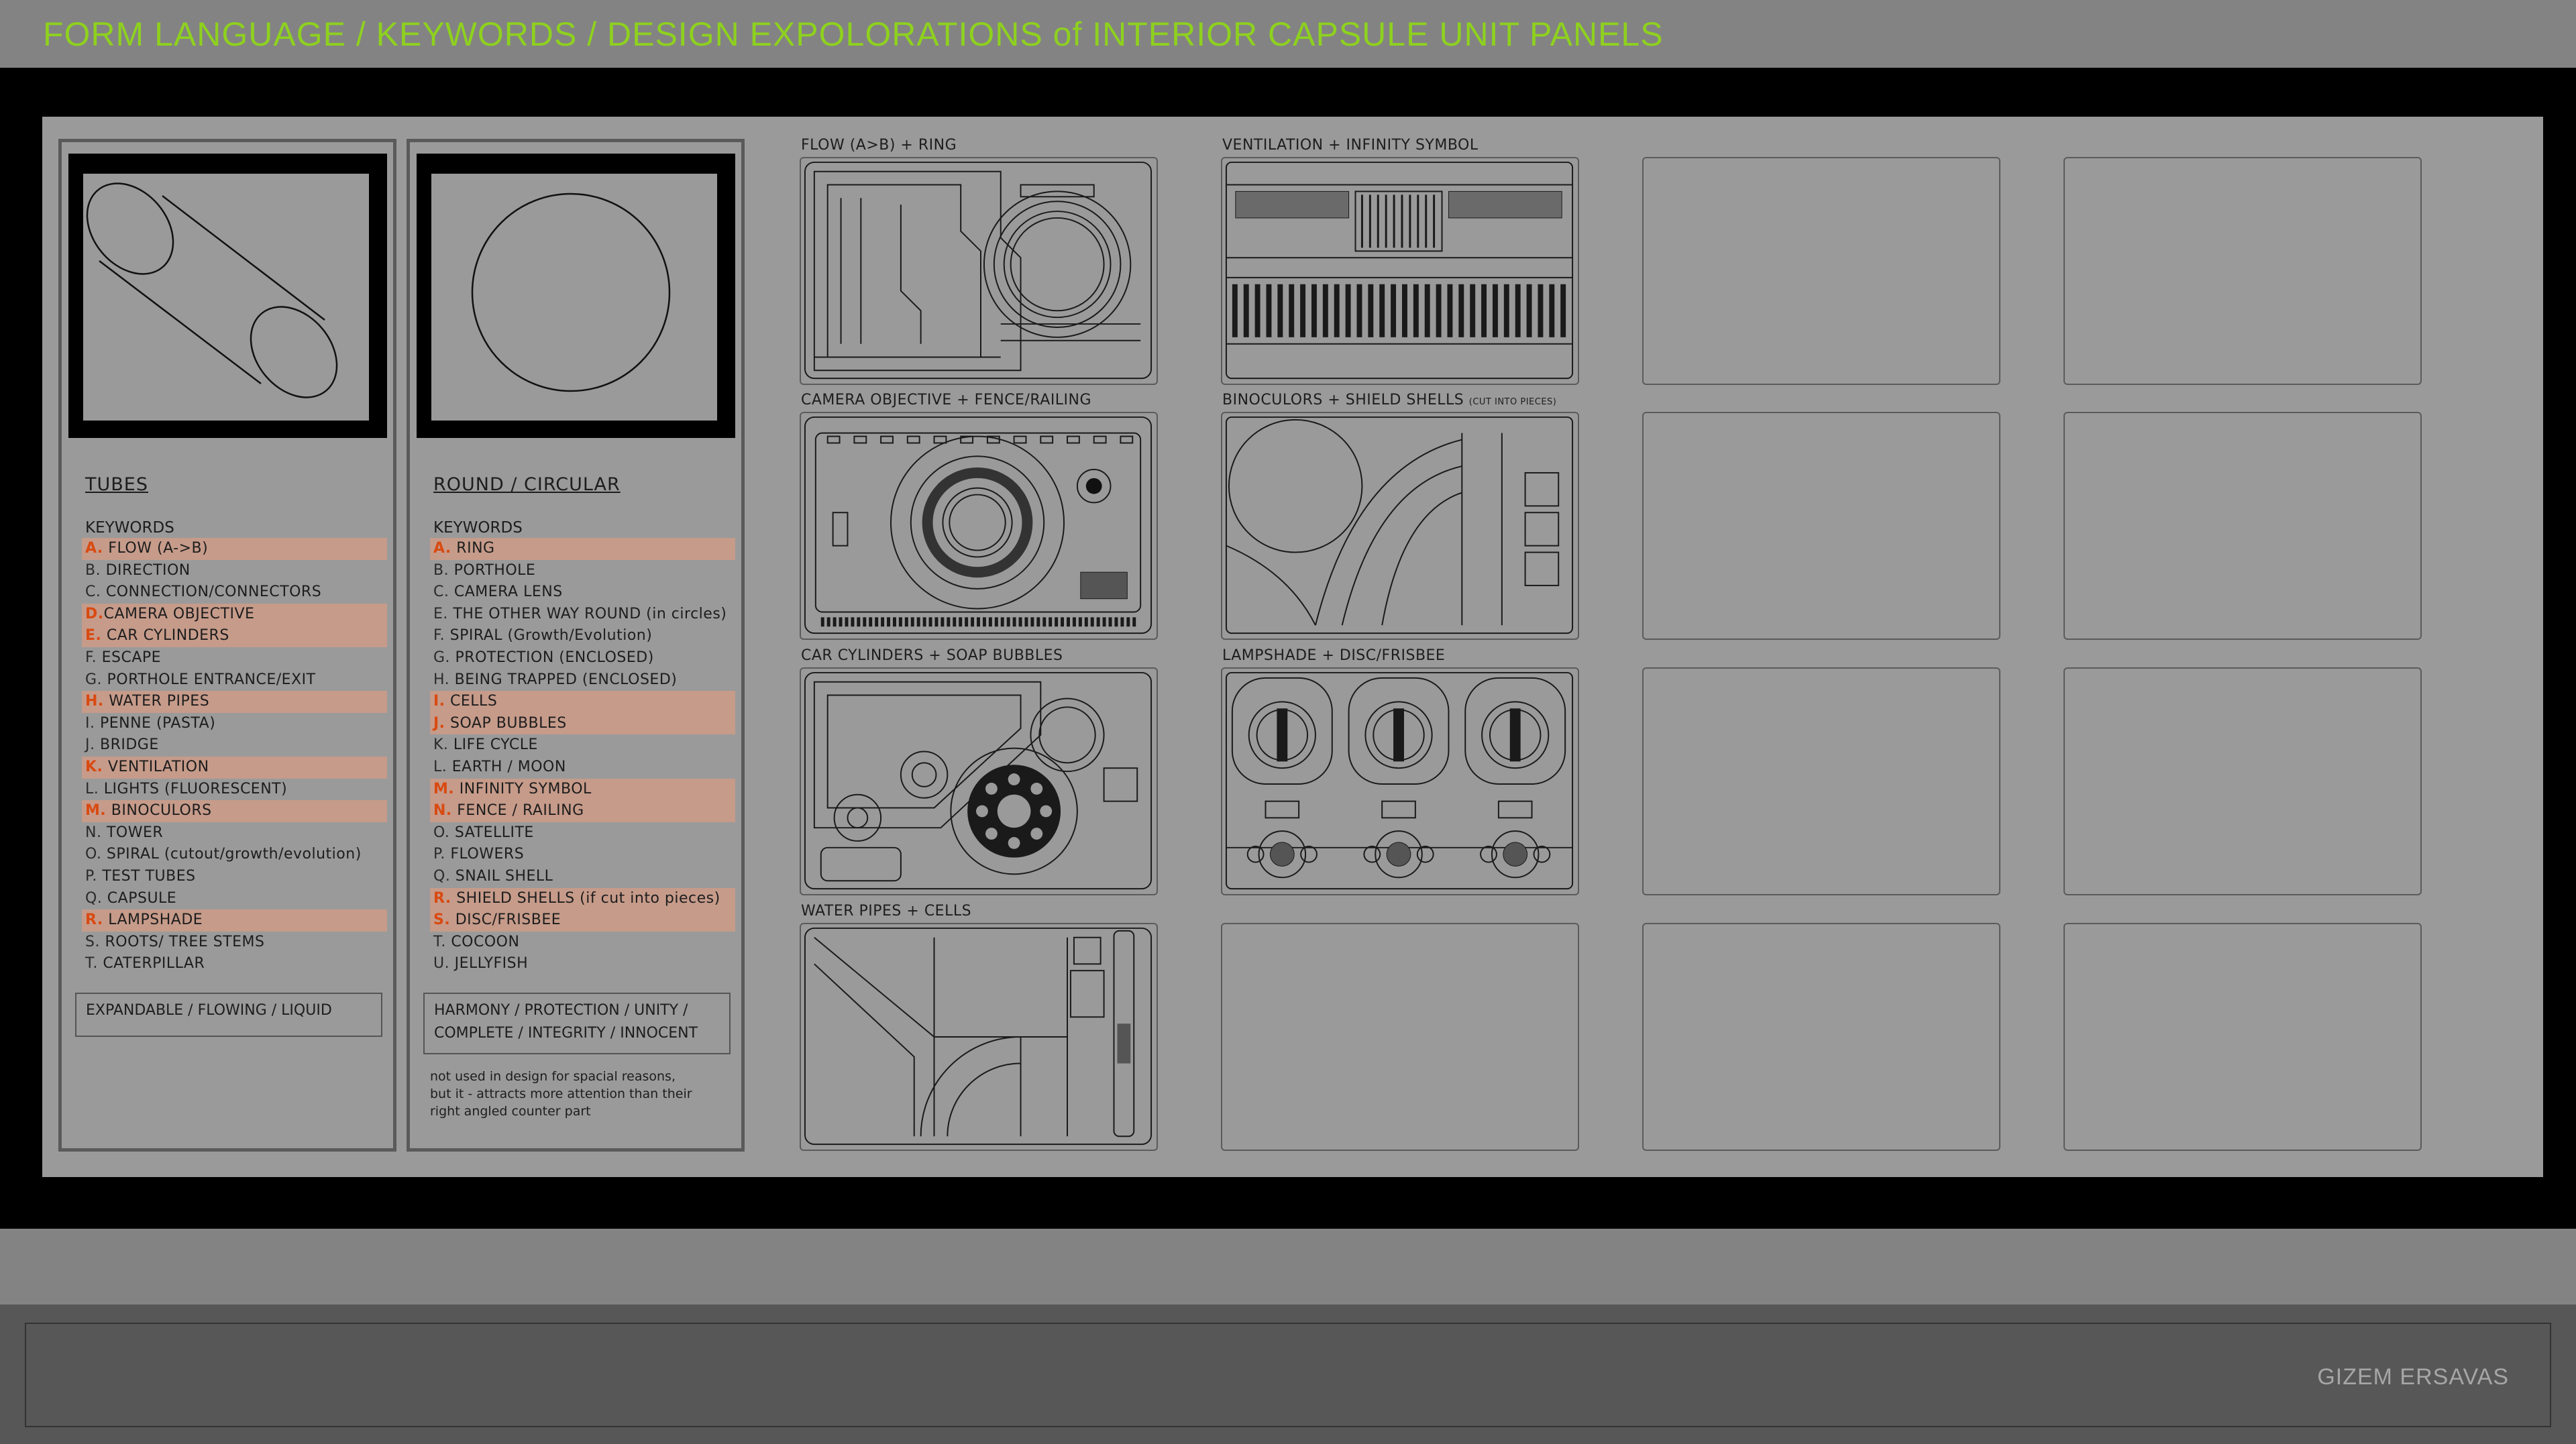 This screenshot has width=2576, height=1444. I want to click on summary-line: COMPLETE / INTEGRITY / INNOCENT, so click(566, 1033).